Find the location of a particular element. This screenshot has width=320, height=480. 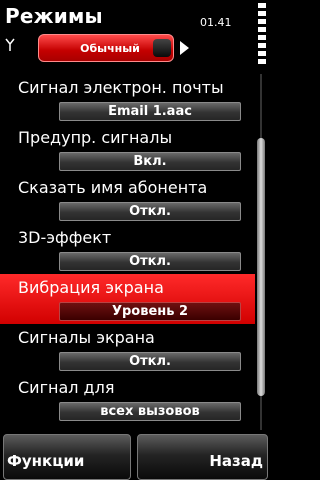

list-item-selected: Вибрация экрана Уровень 2 is located at coordinates (127, 299).